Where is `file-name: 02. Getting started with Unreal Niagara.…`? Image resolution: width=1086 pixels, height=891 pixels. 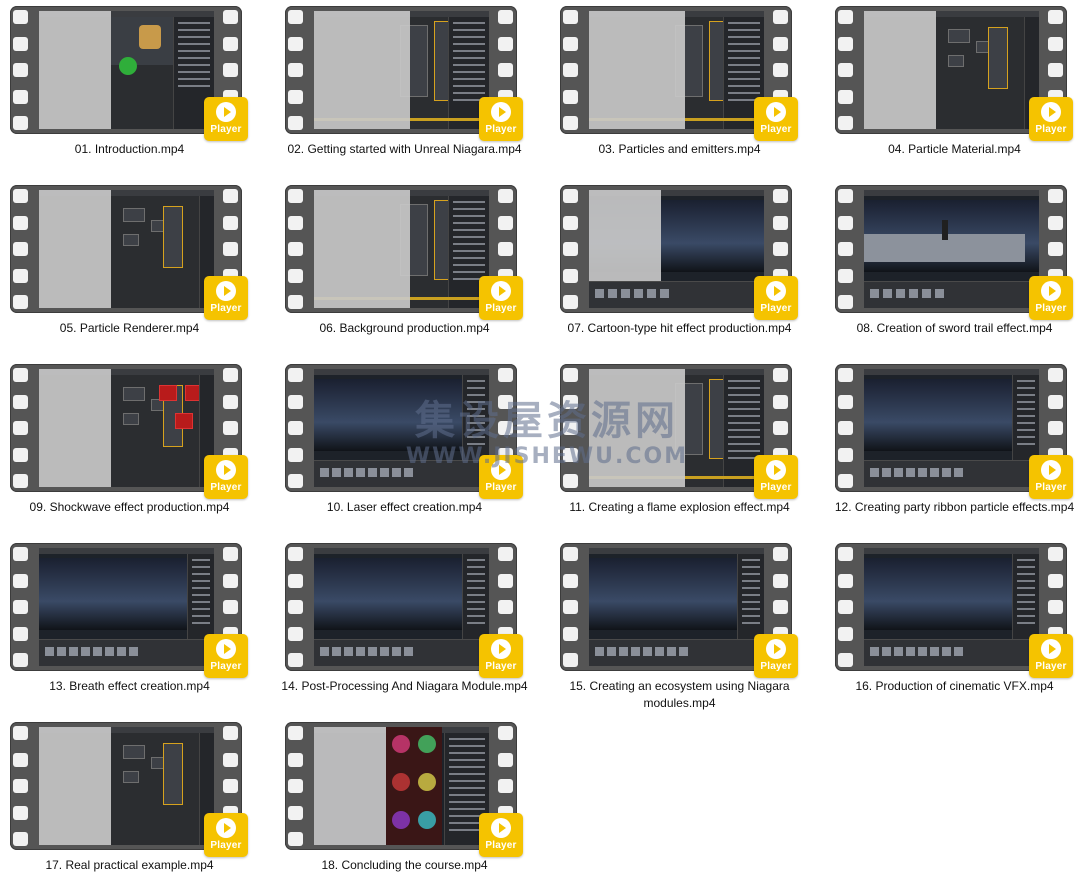 file-name: 02. Getting started with Unreal Niagara.… is located at coordinates (404, 149).